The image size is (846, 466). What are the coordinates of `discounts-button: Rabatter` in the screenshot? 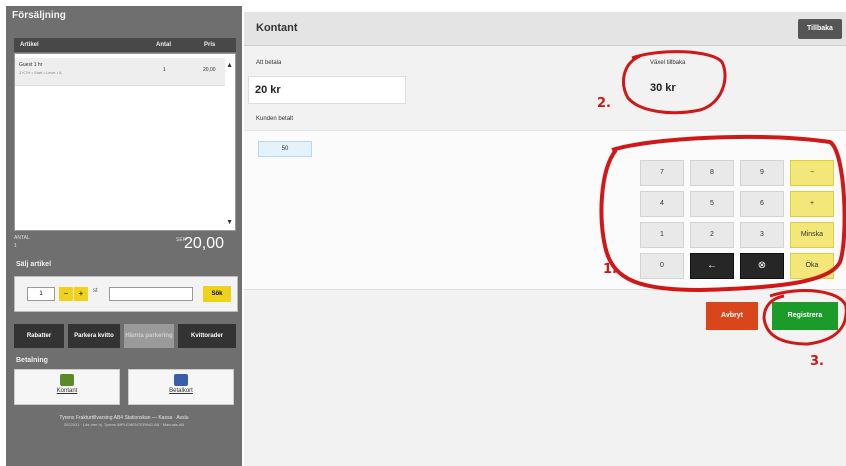 It's located at (39, 336).